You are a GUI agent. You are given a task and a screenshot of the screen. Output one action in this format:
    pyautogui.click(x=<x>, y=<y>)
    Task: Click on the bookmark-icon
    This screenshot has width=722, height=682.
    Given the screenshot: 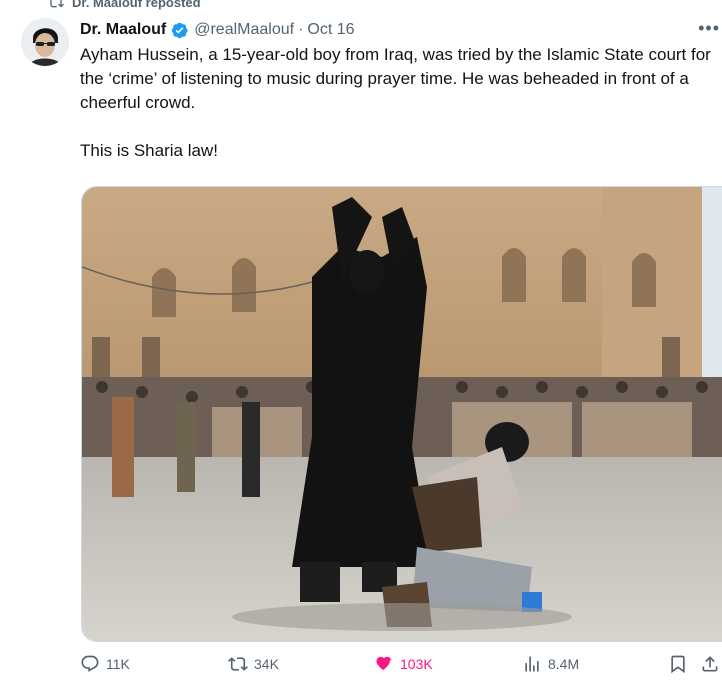 What is the action you would take?
    pyautogui.click(x=678, y=664)
    